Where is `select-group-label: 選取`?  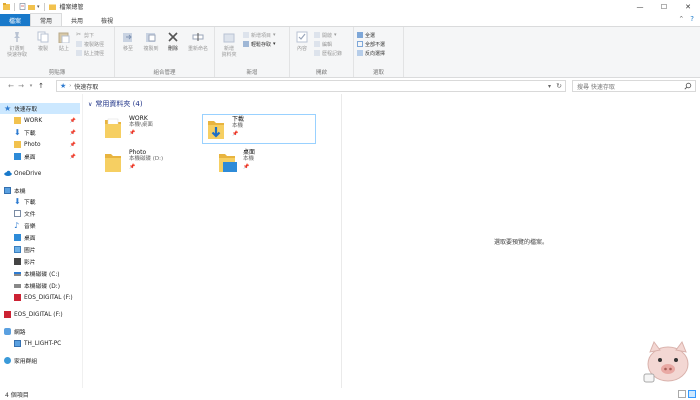
select-group-label: 選取 is located at coordinates (378, 73).